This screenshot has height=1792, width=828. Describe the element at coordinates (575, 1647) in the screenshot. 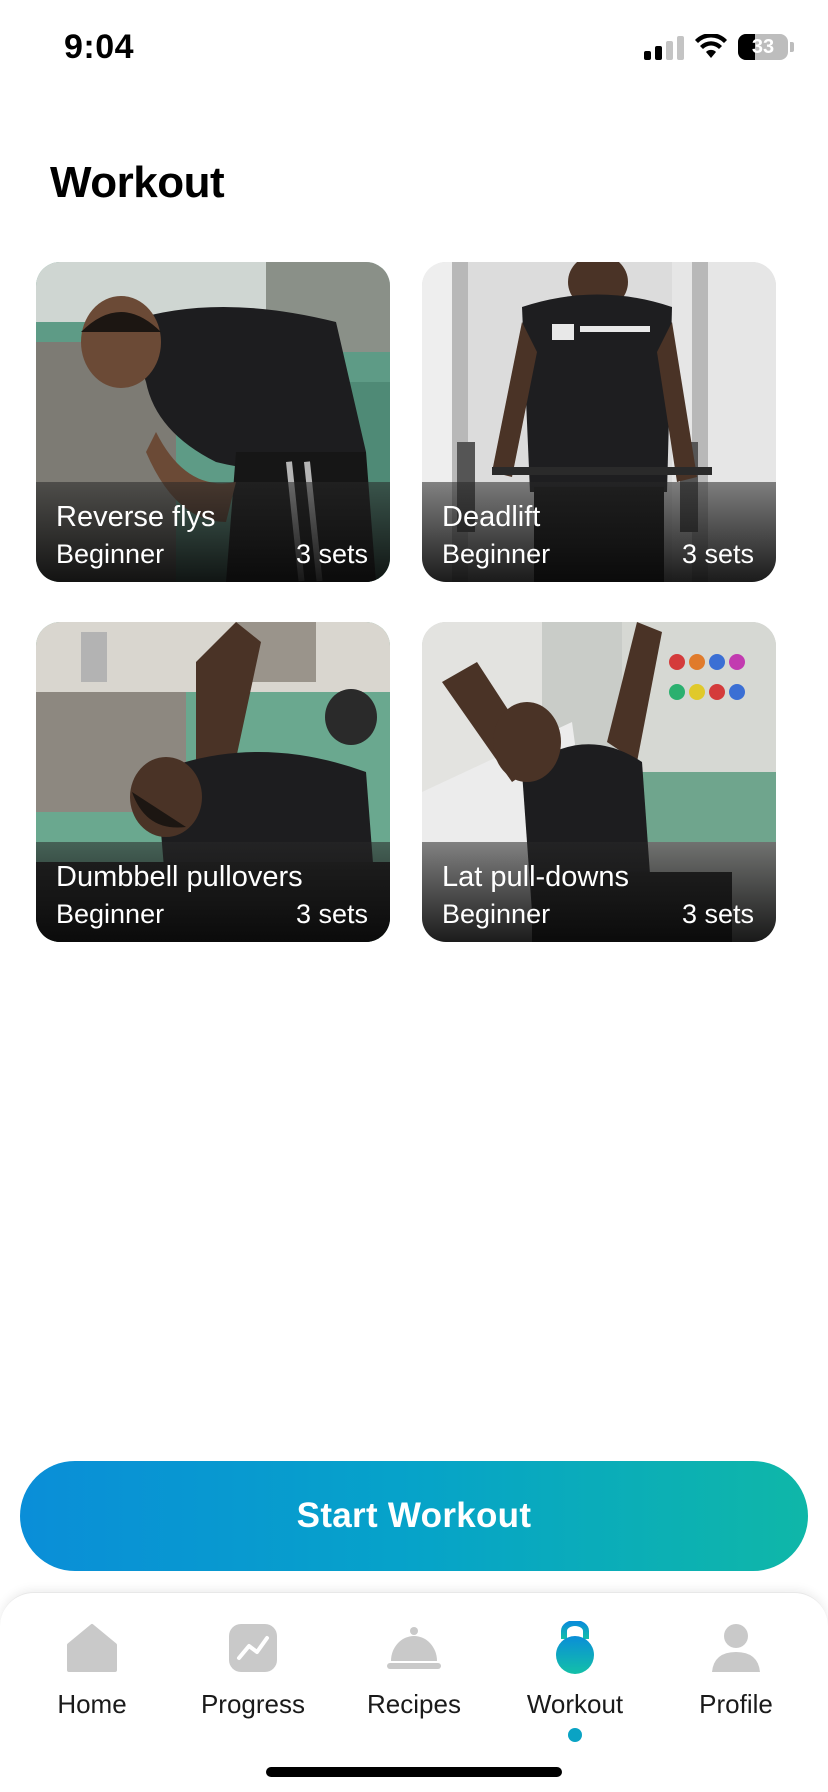

I see `kettlebell-icon` at that location.